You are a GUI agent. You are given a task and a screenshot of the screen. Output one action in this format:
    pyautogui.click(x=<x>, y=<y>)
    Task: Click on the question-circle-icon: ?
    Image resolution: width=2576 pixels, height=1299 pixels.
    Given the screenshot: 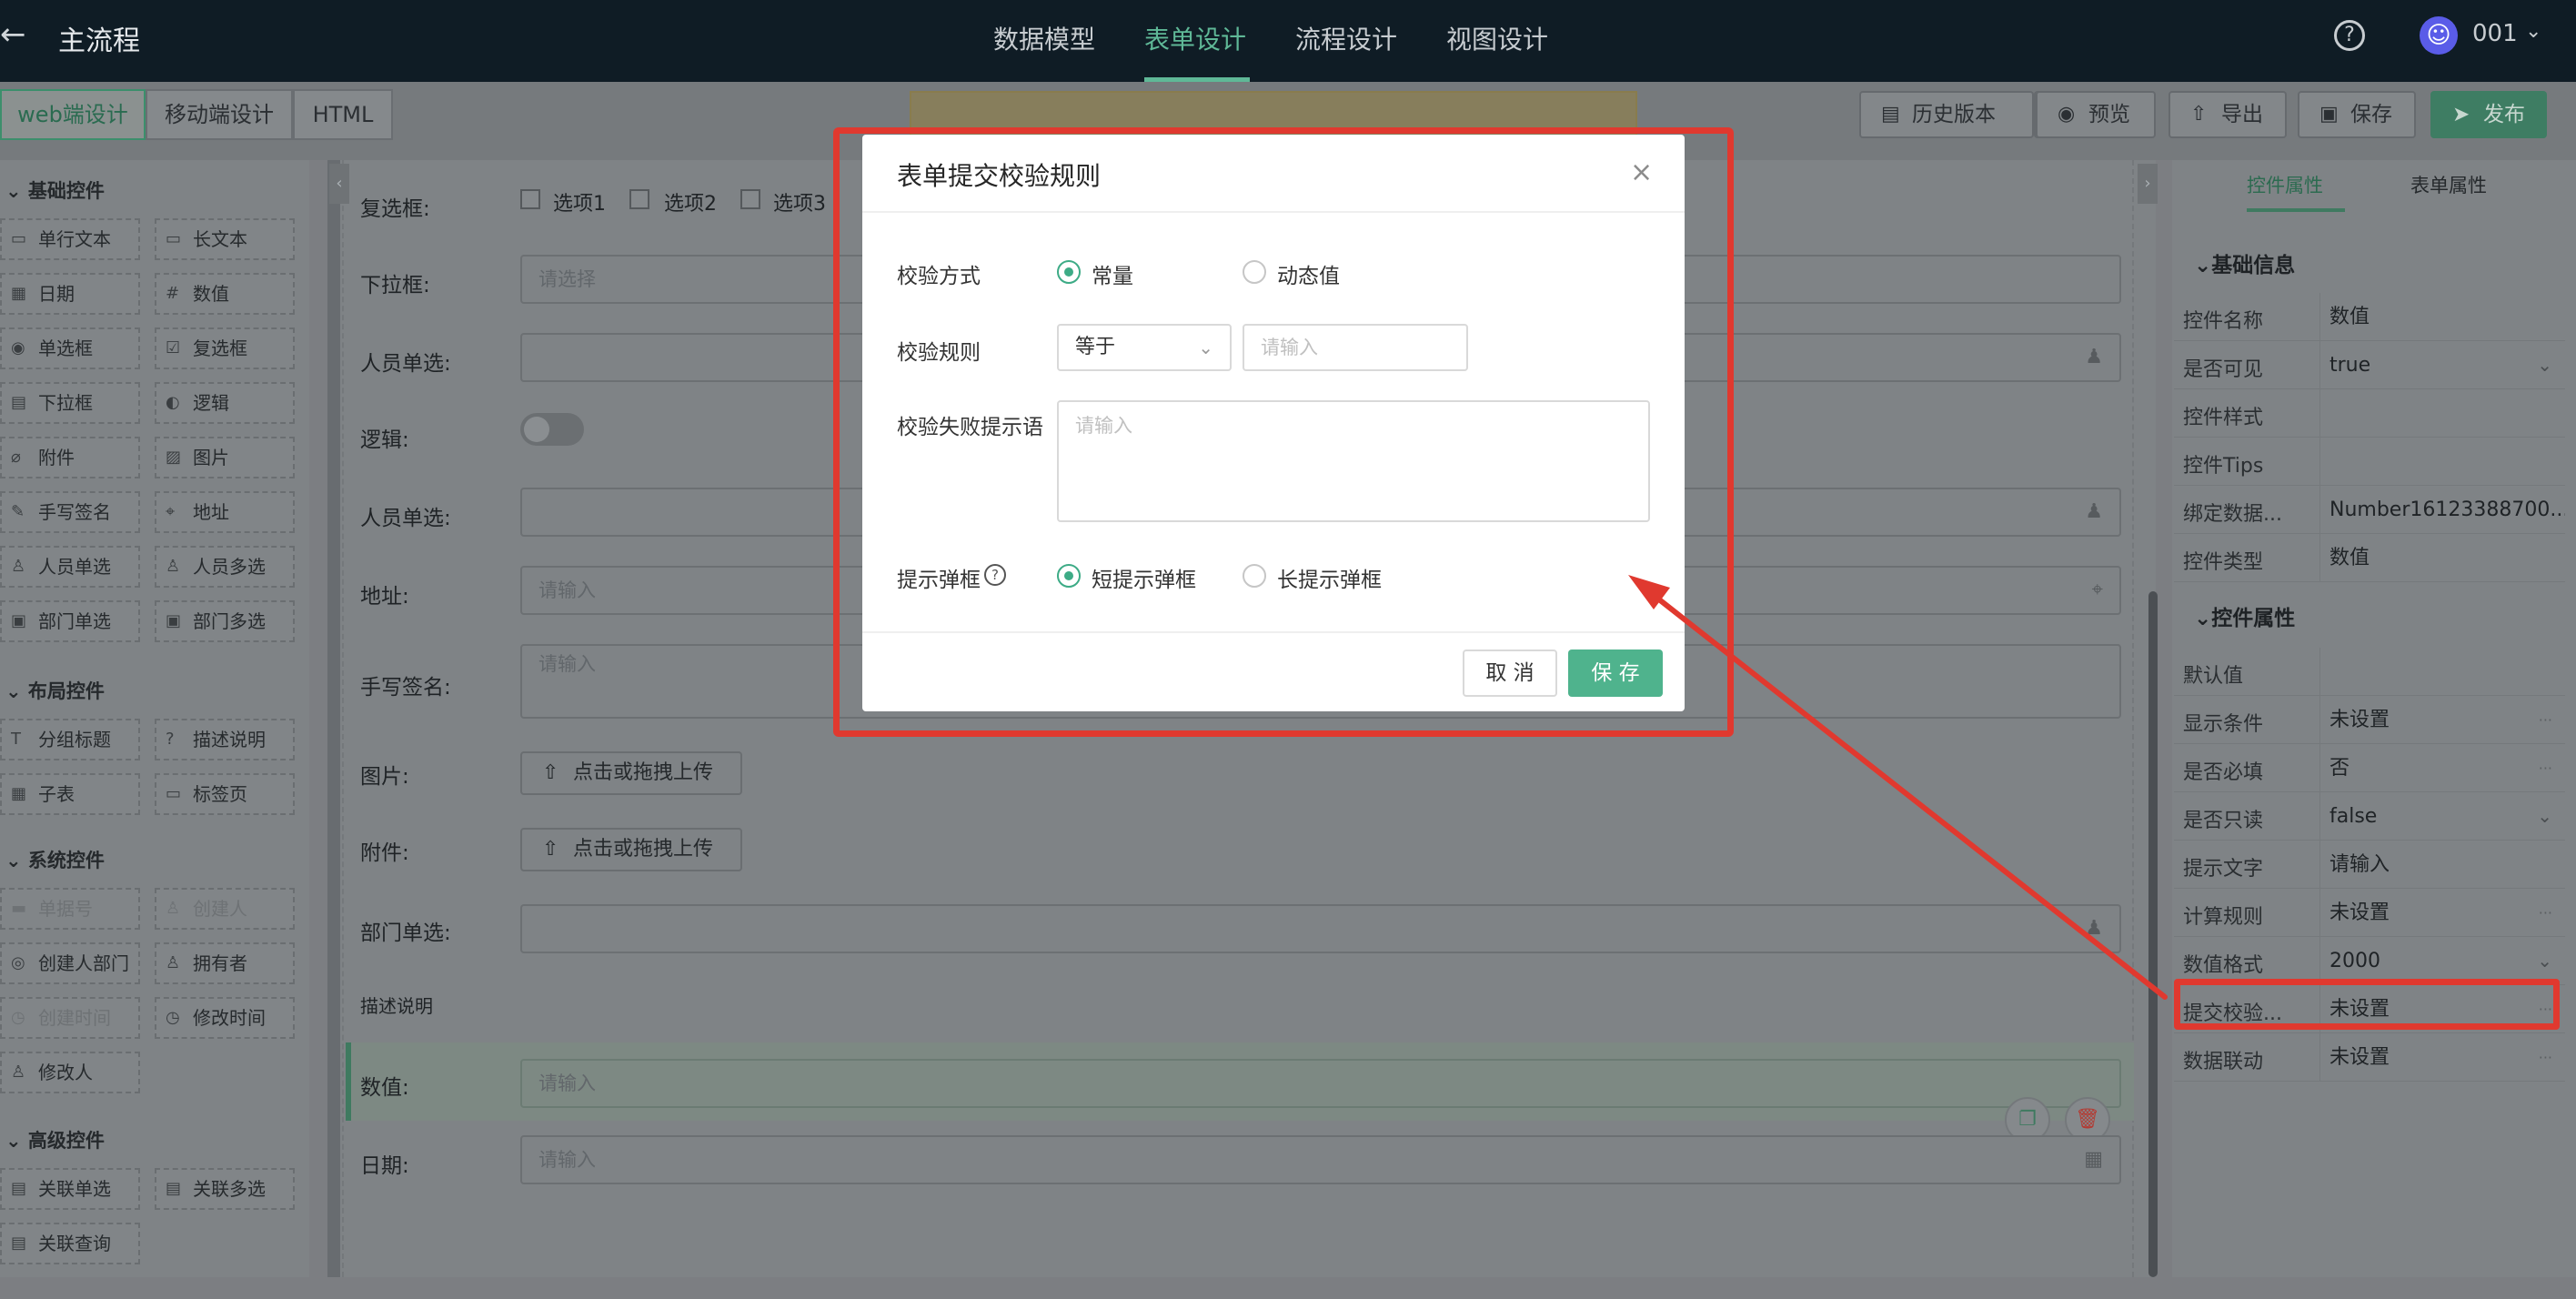 What is the action you would take?
    pyautogui.click(x=2349, y=35)
    